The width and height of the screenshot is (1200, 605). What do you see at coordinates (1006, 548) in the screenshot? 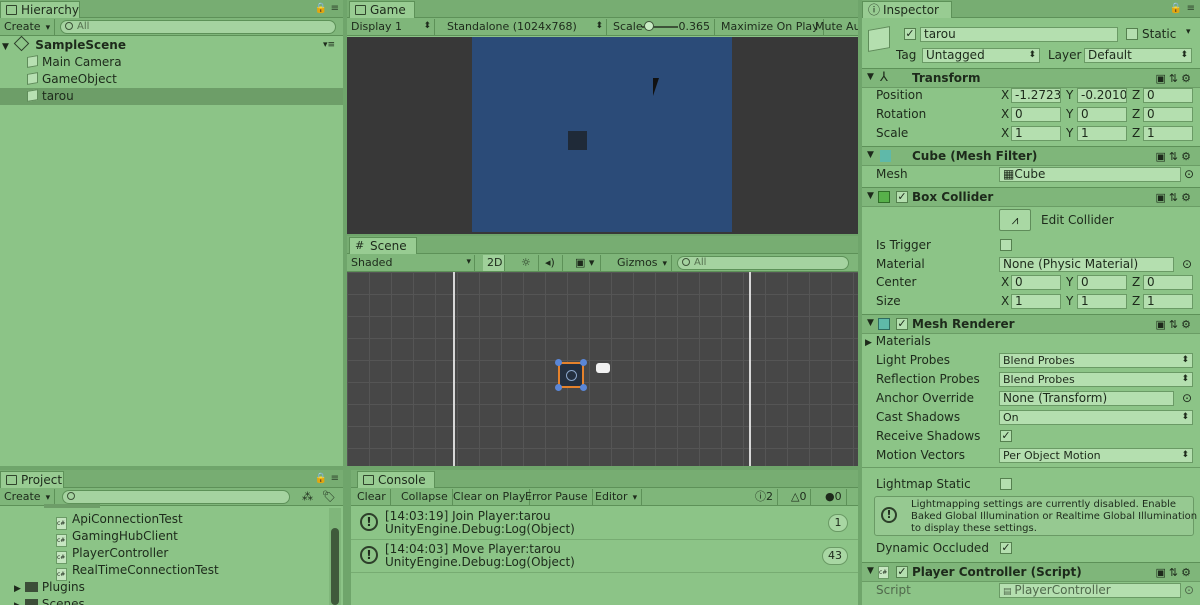
I see `dynamic-occluded-checkbox: ✓` at bounding box center [1006, 548].